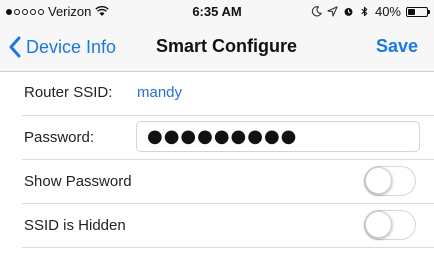  Describe the element at coordinates (59, 137) in the screenshot. I see `password-label: Password:` at that location.